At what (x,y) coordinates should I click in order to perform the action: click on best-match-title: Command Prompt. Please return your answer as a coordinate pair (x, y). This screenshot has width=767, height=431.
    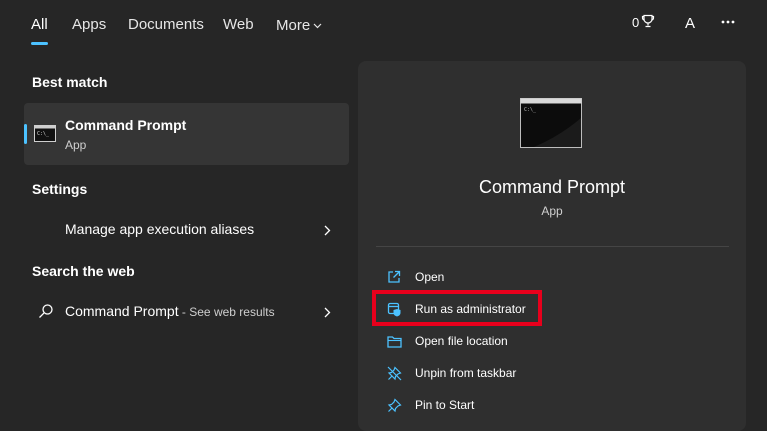
    Looking at the image, I should click on (126, 125).